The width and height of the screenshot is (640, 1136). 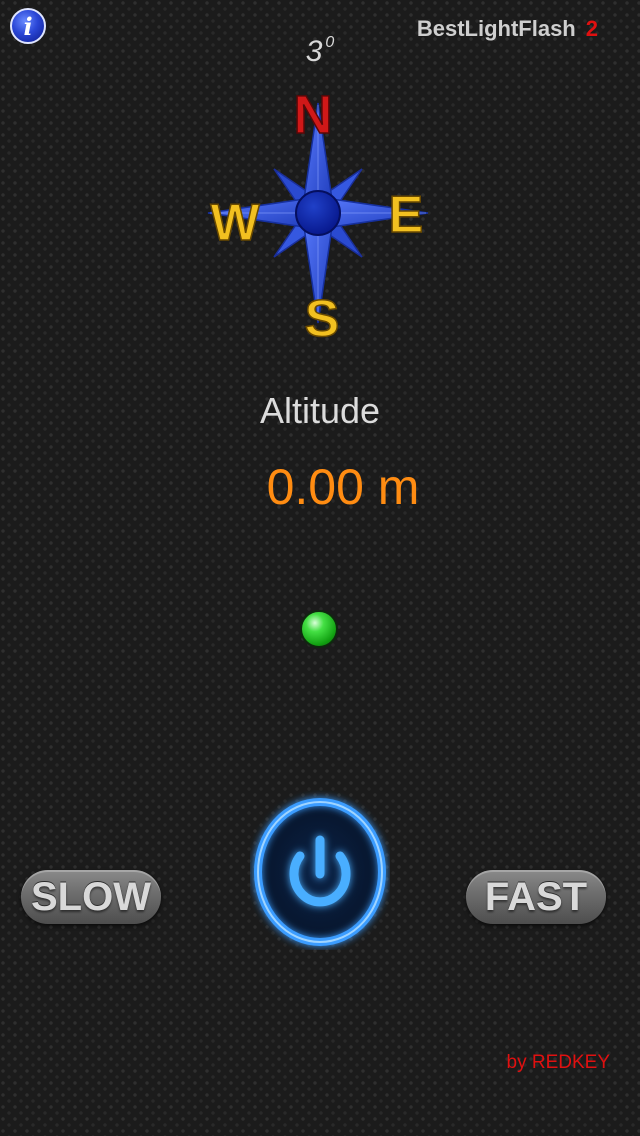 I want to click on developer-credit: by REDKEY, so click(x=558, y=1062).